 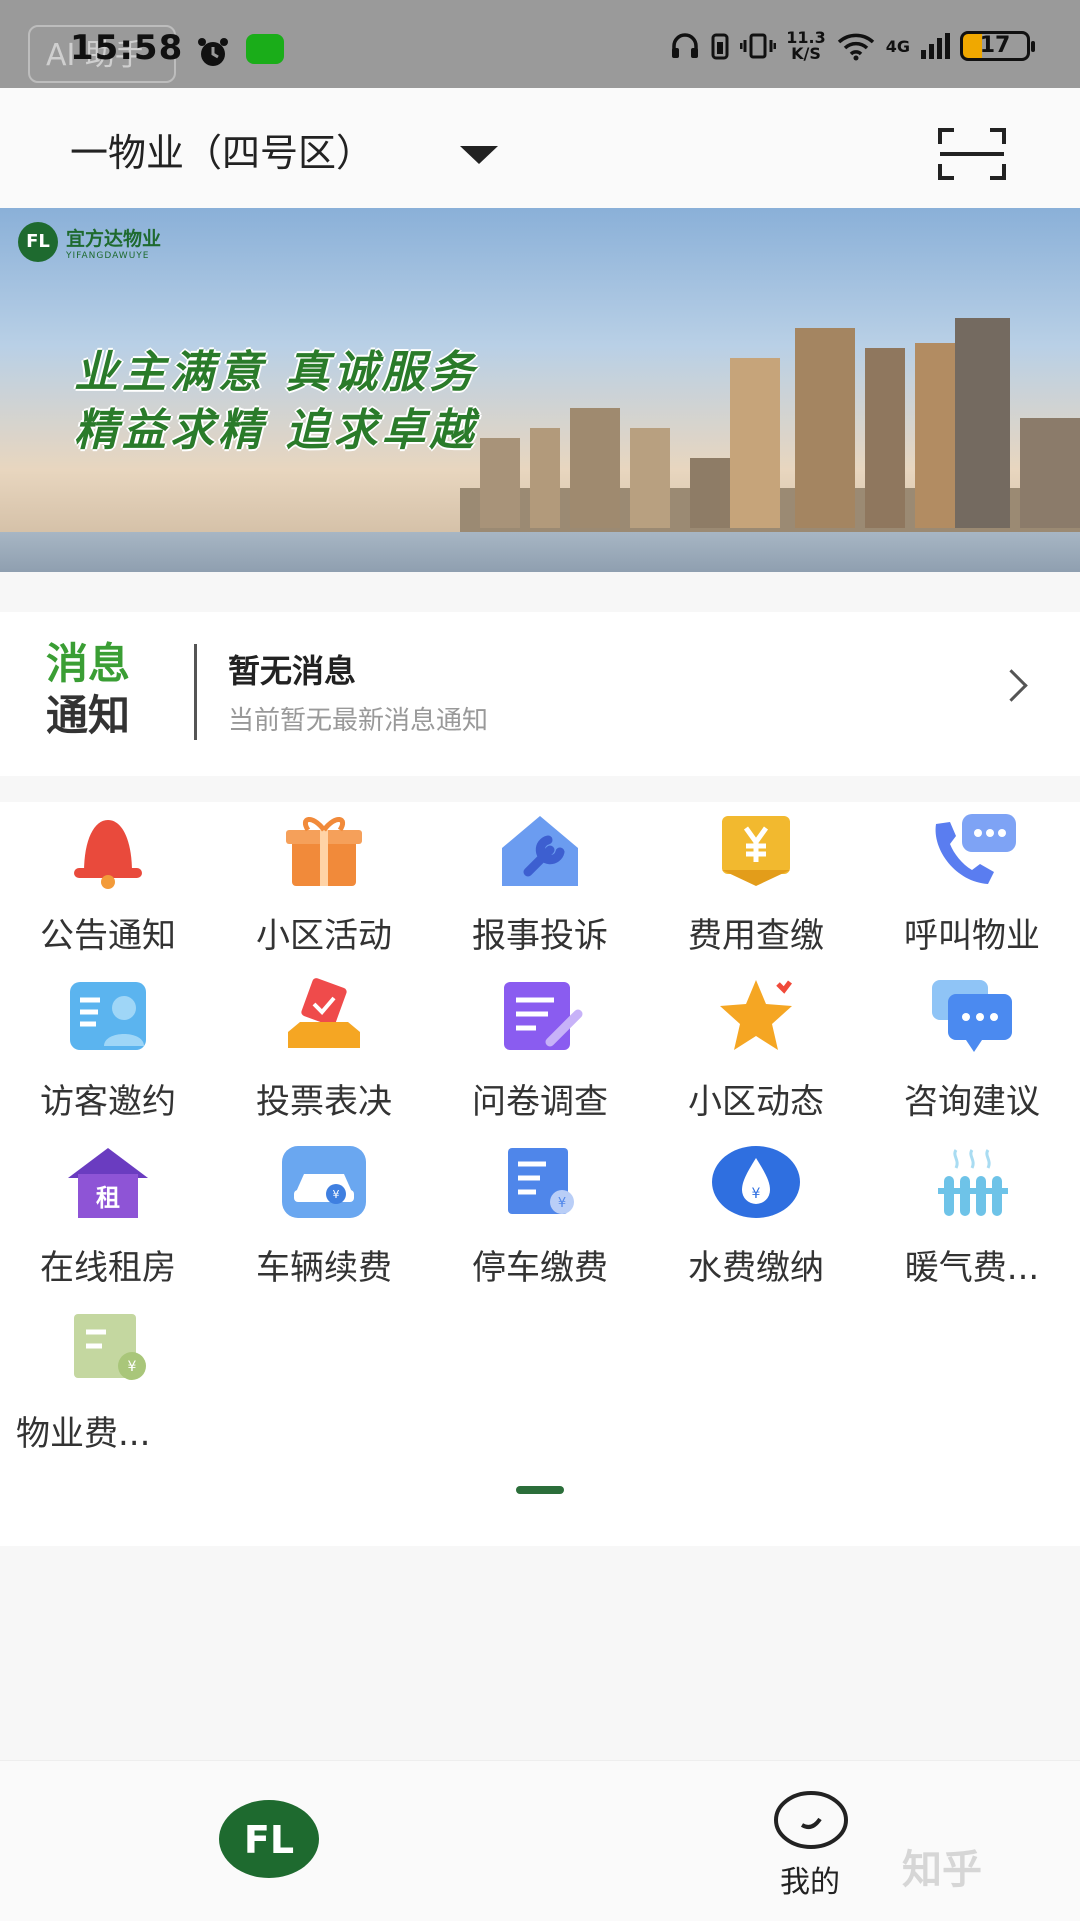 What do you see at coordinates (540, 44) in the screenshot?
I see `status-bar: AI 助手 15:58 11.3 K/S 4G 17` at bounding box center [540, 44].